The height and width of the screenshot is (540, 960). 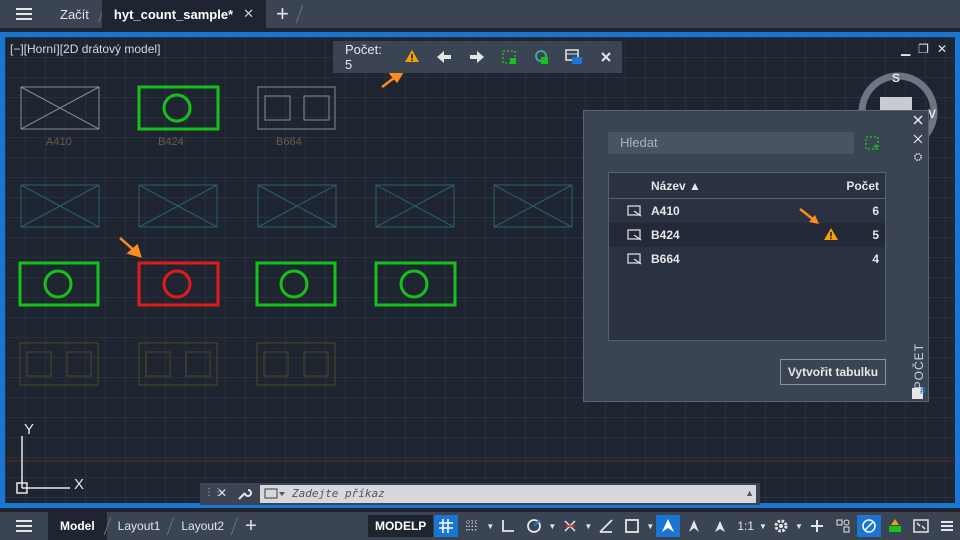 I want to click on close-command-icon: ✕, so click(x=222, y=493).